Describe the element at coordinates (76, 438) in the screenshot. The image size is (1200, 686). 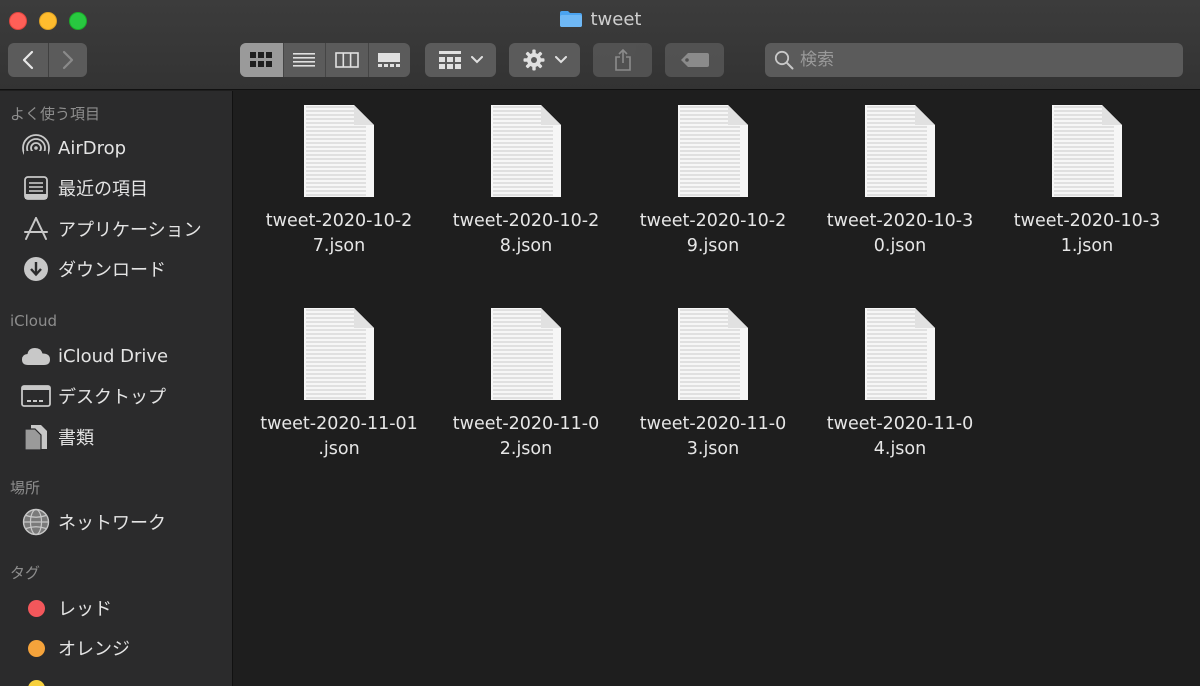
I see `sidebar-item-label: 書類` at that location.